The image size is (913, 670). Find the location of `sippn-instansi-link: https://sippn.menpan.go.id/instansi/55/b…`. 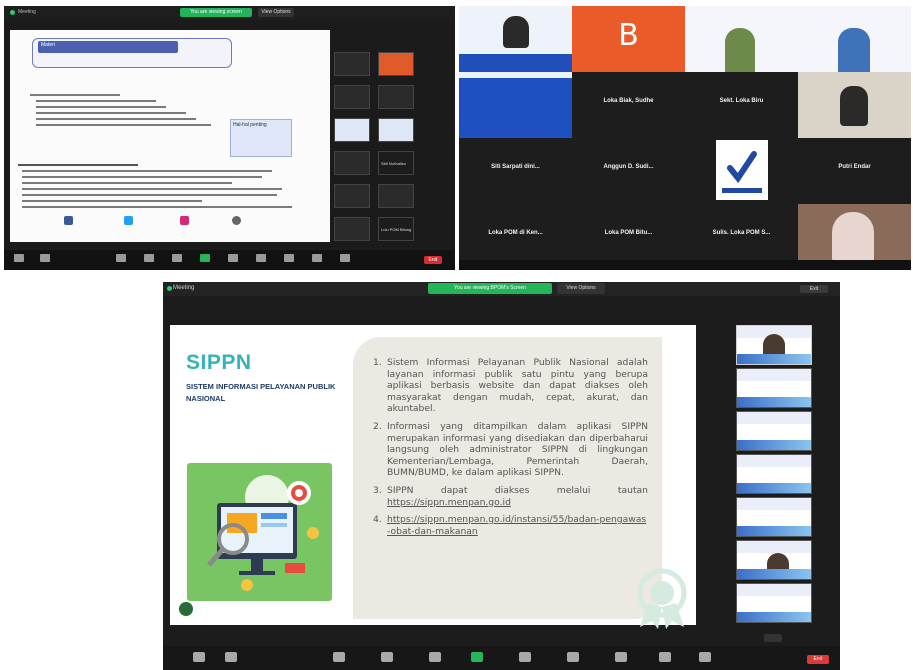

sippn-instansi-link: https://sippn.menpan.go.id/instansi/55/b… is located at coordinates (516, 525).